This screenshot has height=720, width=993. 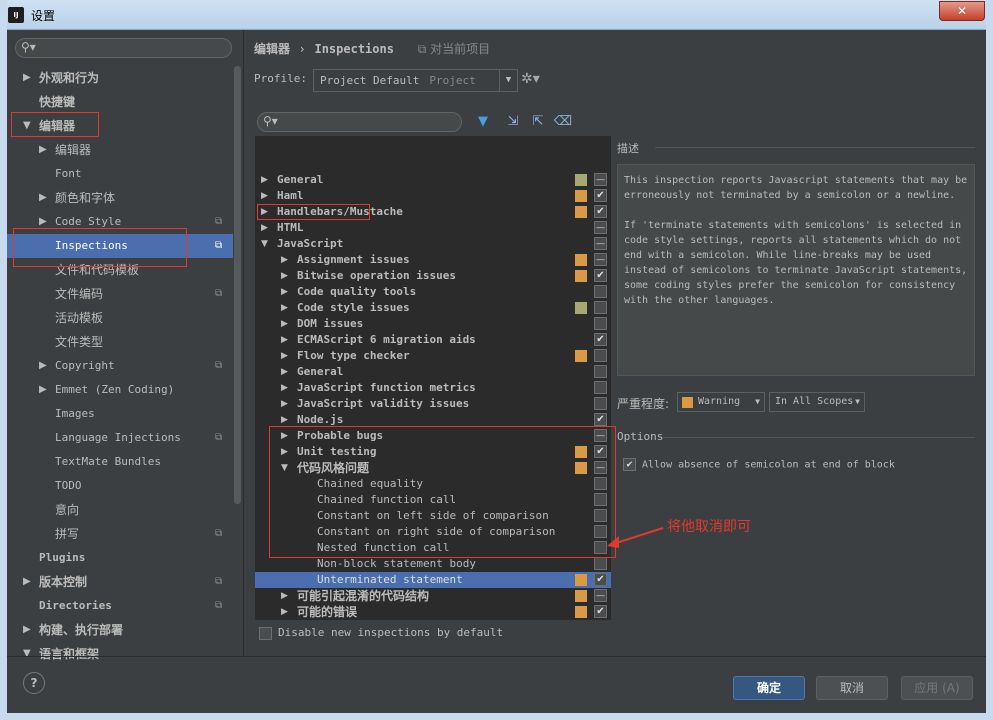 What do you see at coordinates (433, 388) in the screenshot?
I see `inspection-row: ▶ JavaScript function metrics` at bounding box center [433, 388].